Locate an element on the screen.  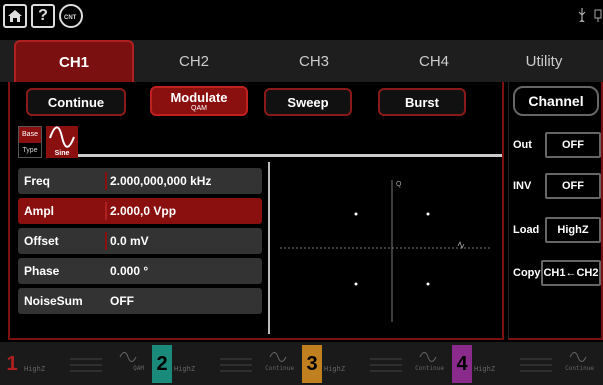
param-label: Freq is located at coordinates (37, 181).